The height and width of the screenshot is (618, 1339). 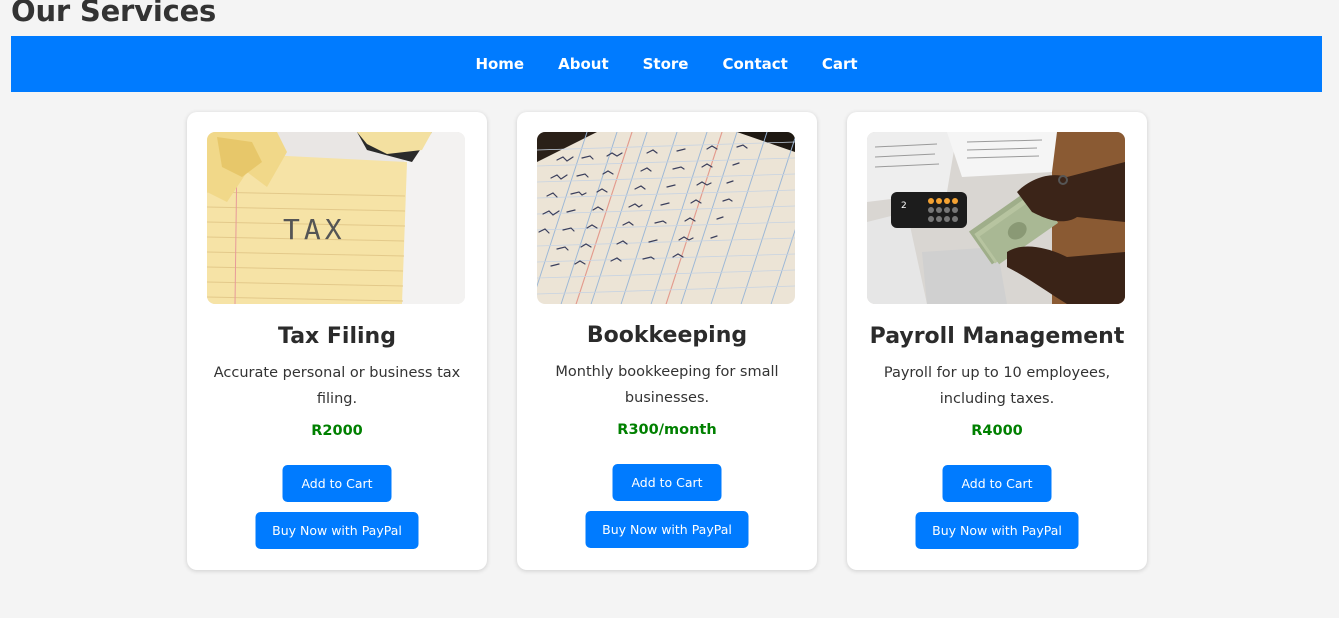 I want to click on bookkeeping-image, so click(x=666, y=218).